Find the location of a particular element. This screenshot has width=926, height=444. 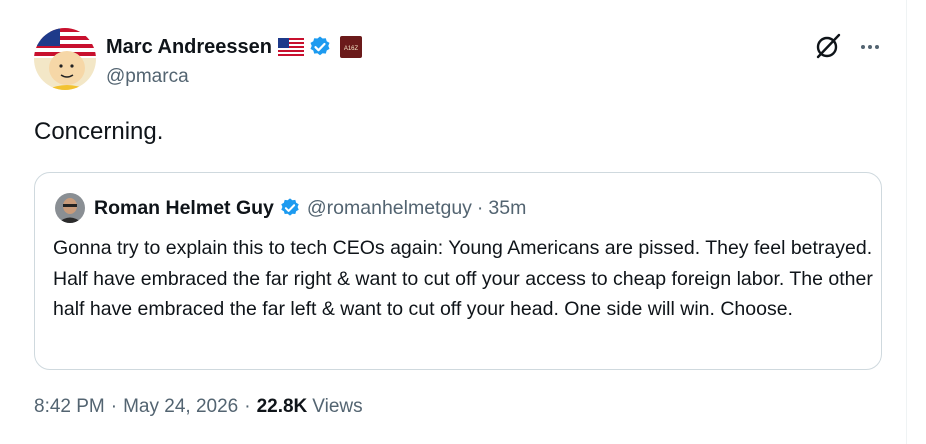

views-count: 22.8K is located at coordinates (282, 407).